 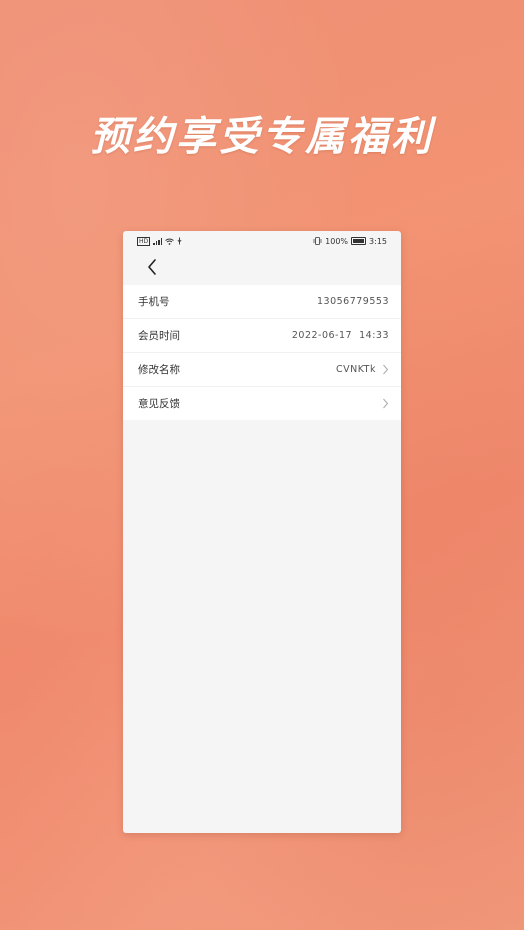 I want to click on promo-title: 预约享受专属福利, so click(x=262, y=137).